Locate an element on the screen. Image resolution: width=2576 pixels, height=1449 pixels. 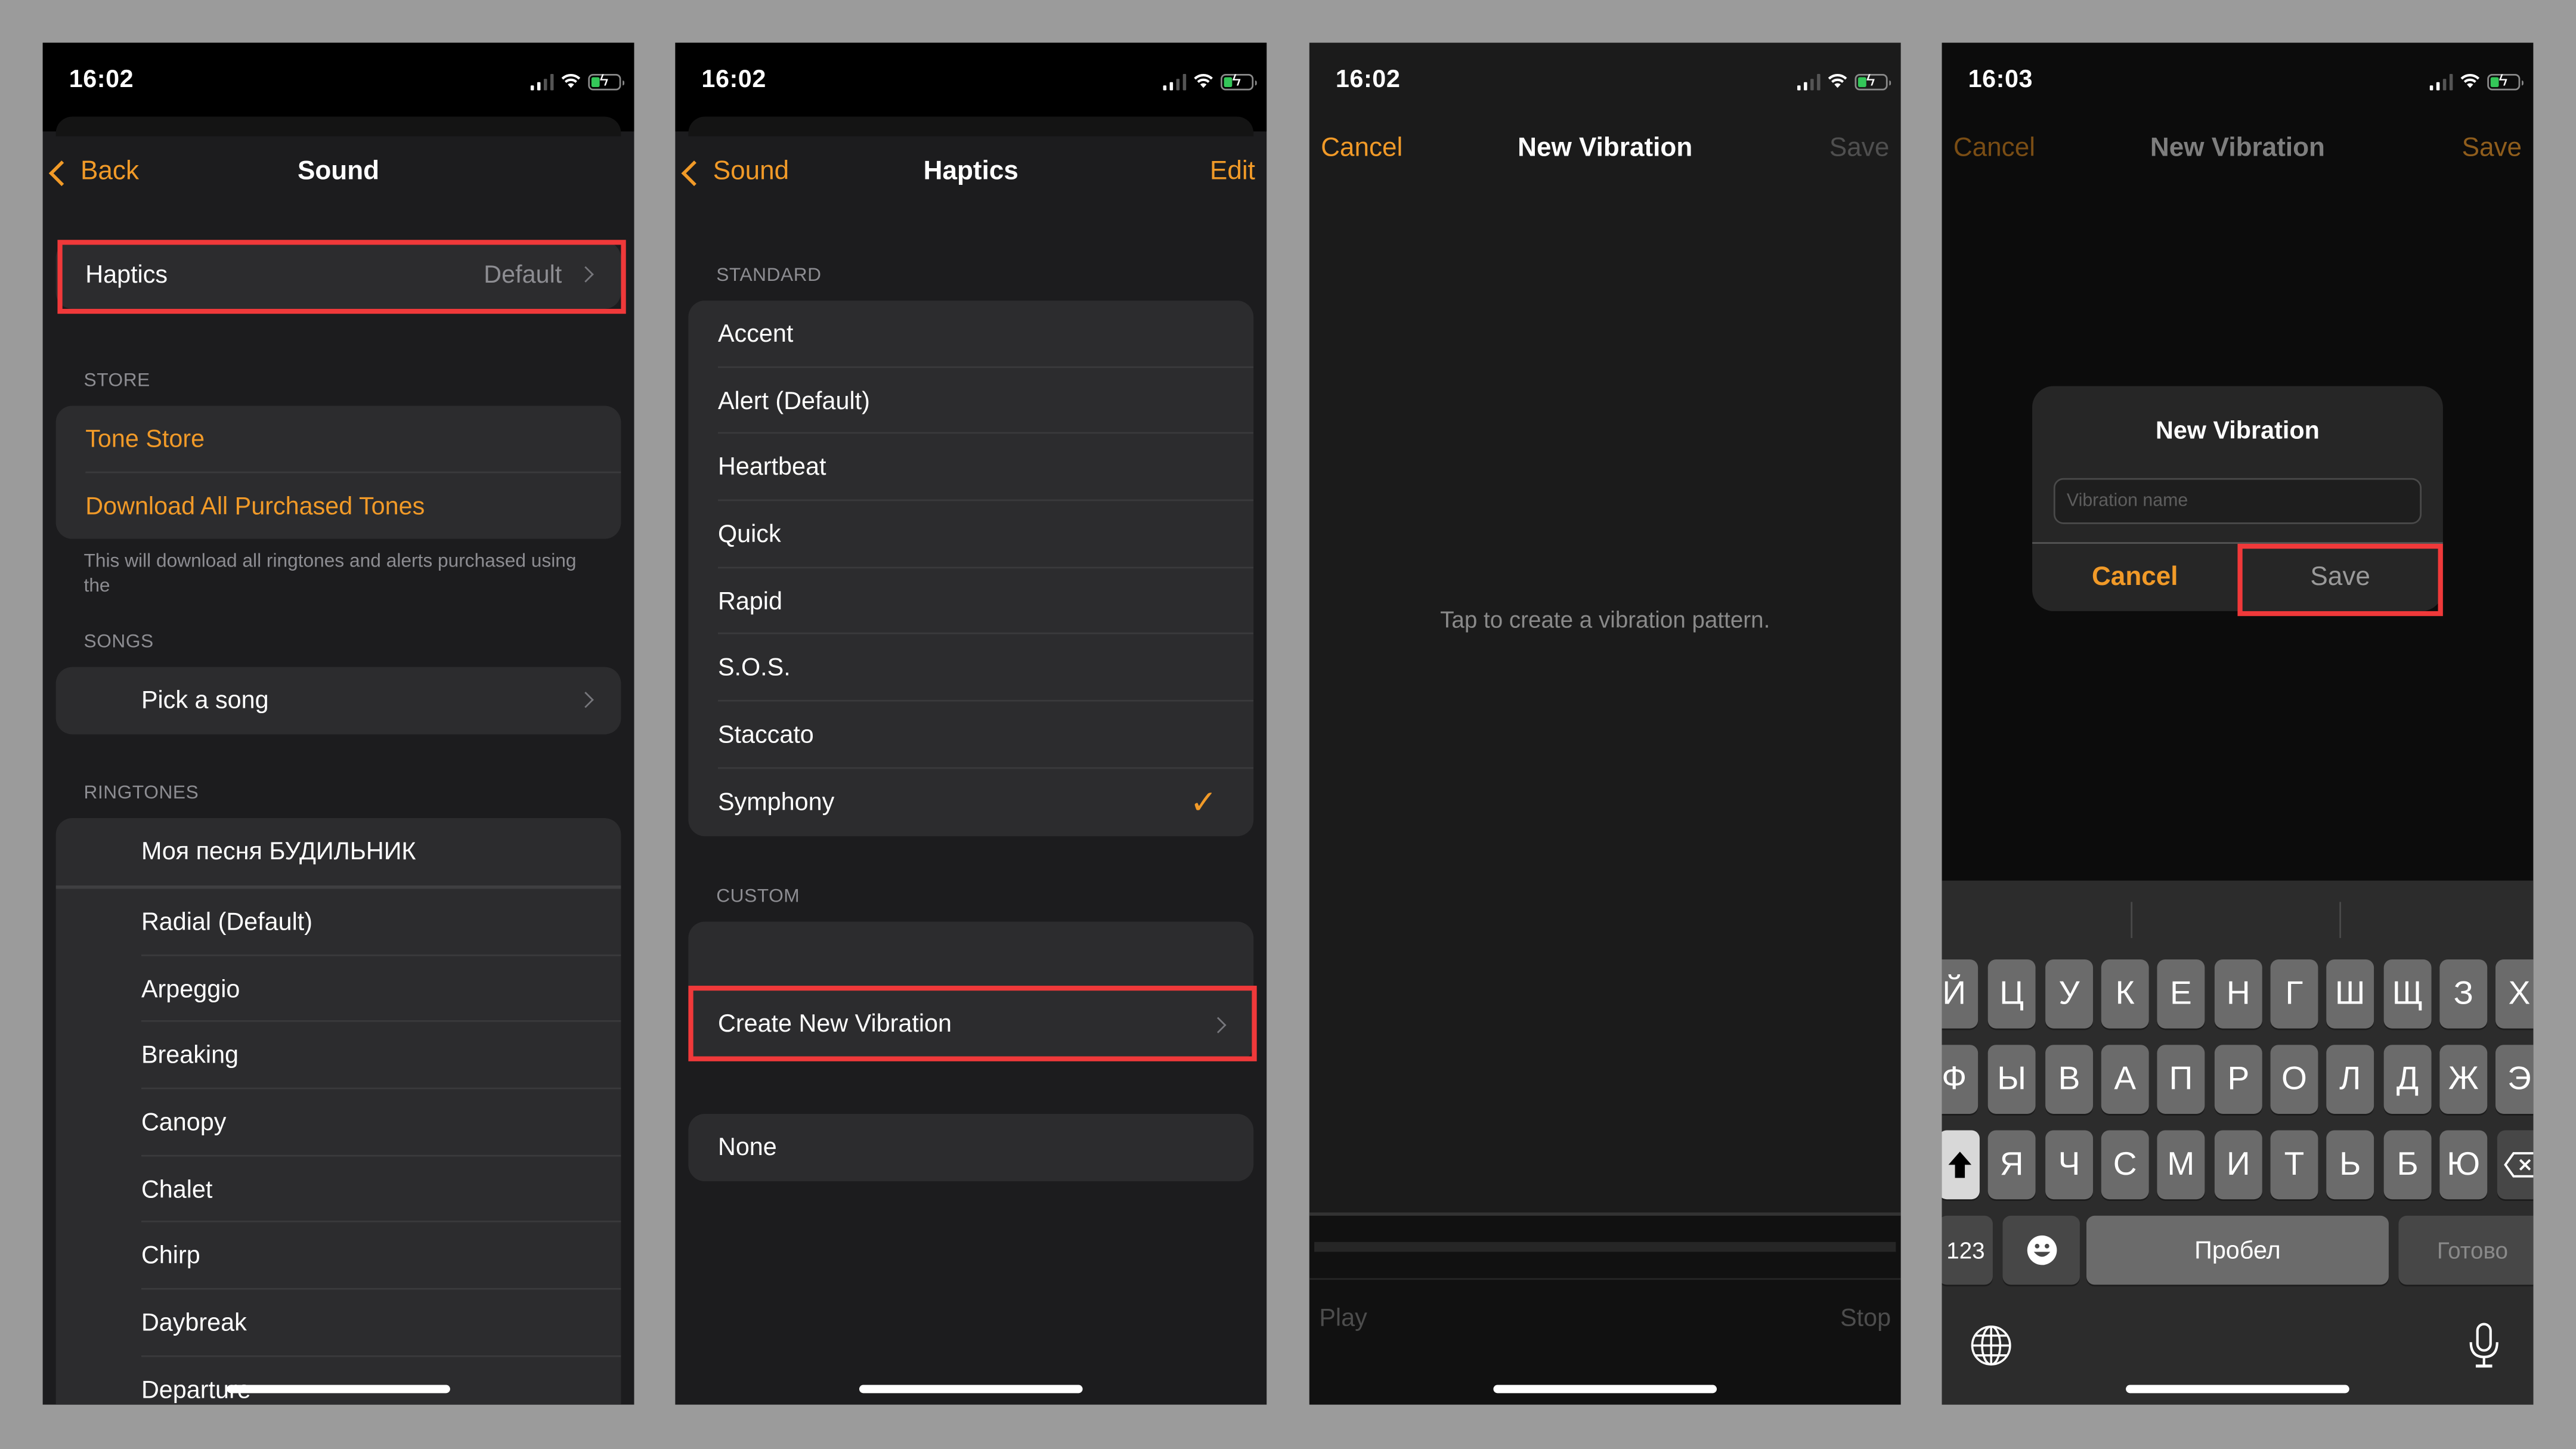
letter-key: Р is located at coordinates (2238, 1079).